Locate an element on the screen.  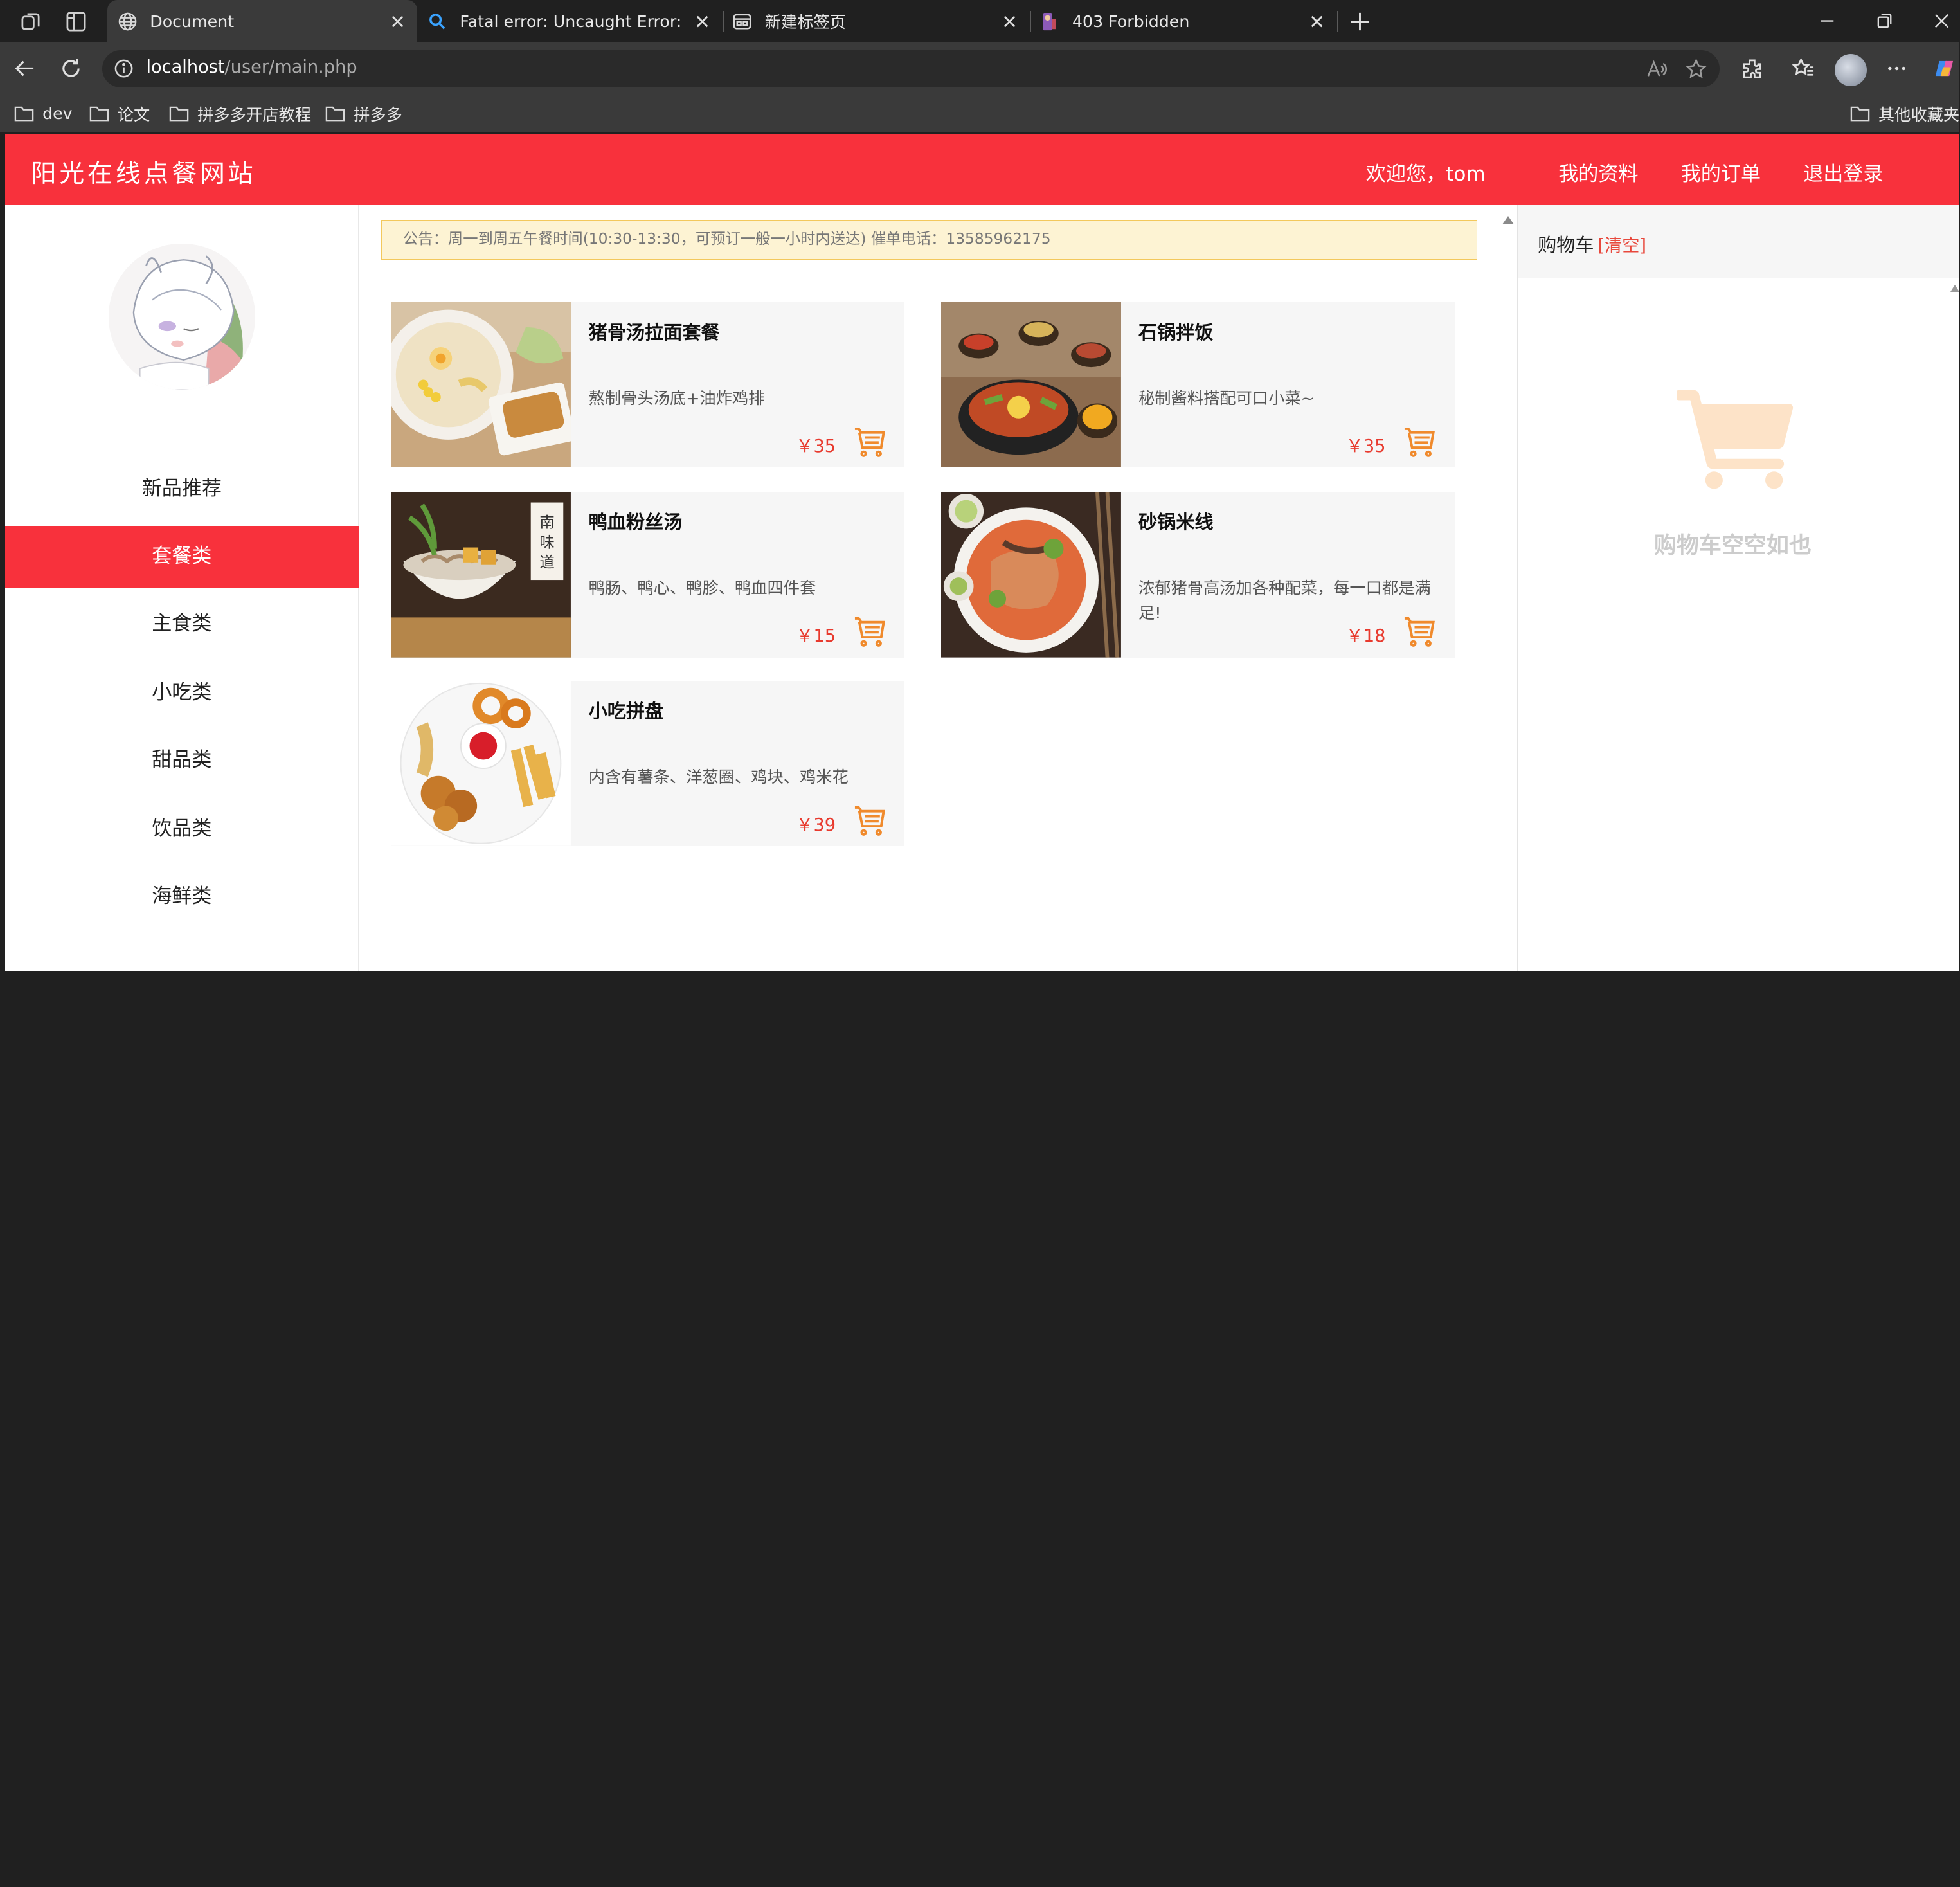
tab-new-tab: 新建标签页 is located at coordinates (877, 21).